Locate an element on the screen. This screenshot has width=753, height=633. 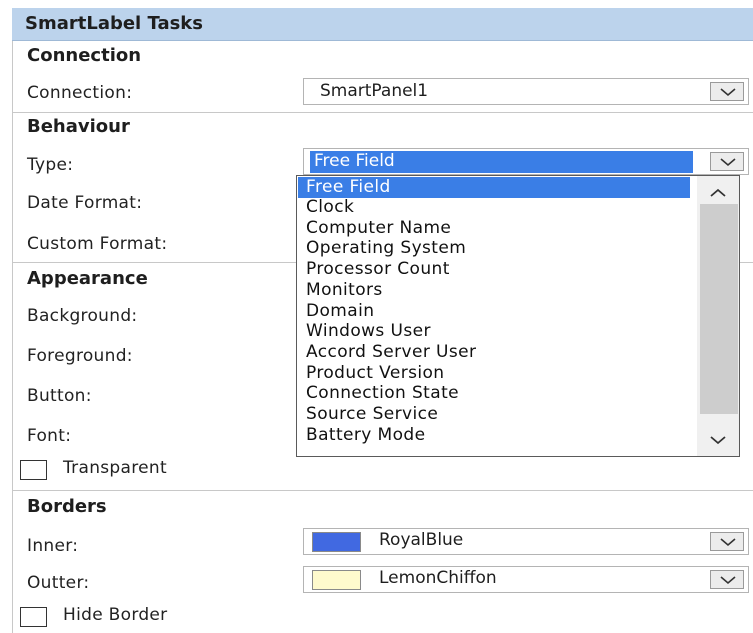
type-selected-value: Free Field is located at coordinates (501, 162).